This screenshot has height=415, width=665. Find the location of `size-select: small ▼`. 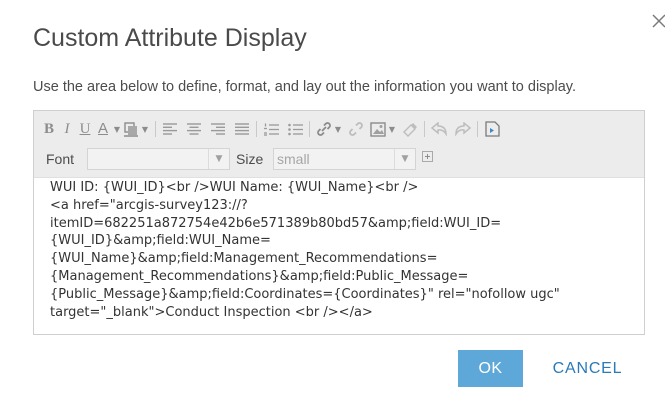

size-select: small ▼ is located at coordinates (344, 159).